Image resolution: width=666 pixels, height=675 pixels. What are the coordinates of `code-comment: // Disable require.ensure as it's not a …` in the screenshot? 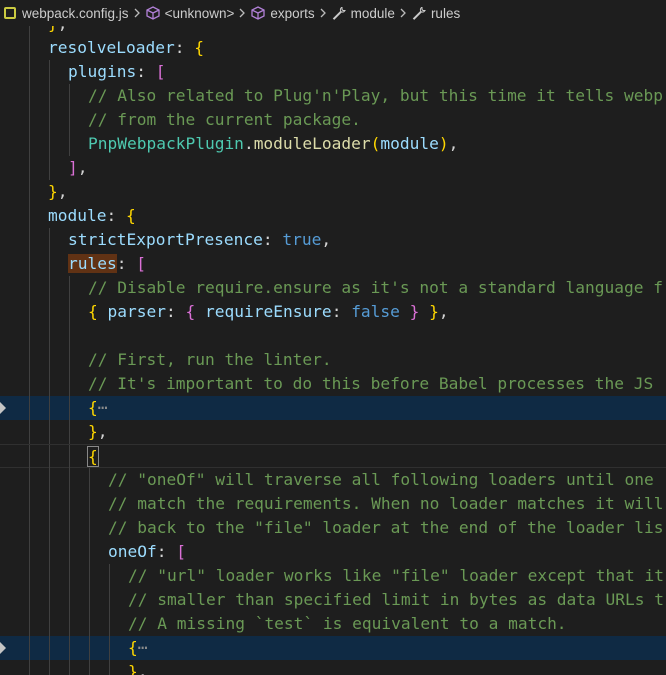 It's located at (375, 287).